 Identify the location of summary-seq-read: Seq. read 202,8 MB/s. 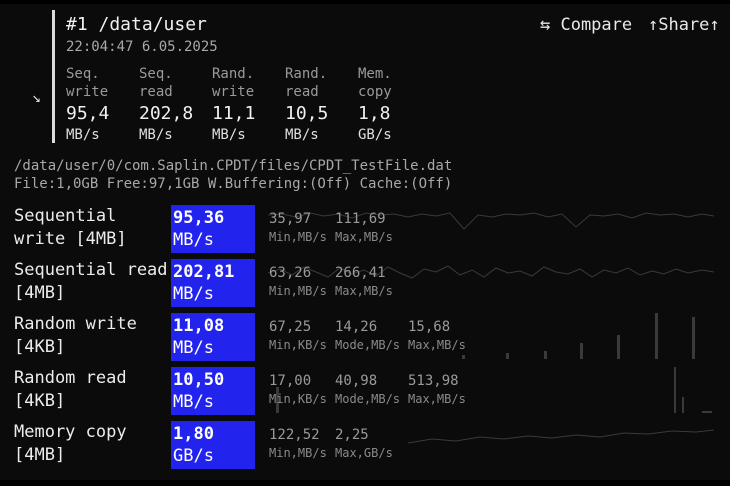
(174, 104).